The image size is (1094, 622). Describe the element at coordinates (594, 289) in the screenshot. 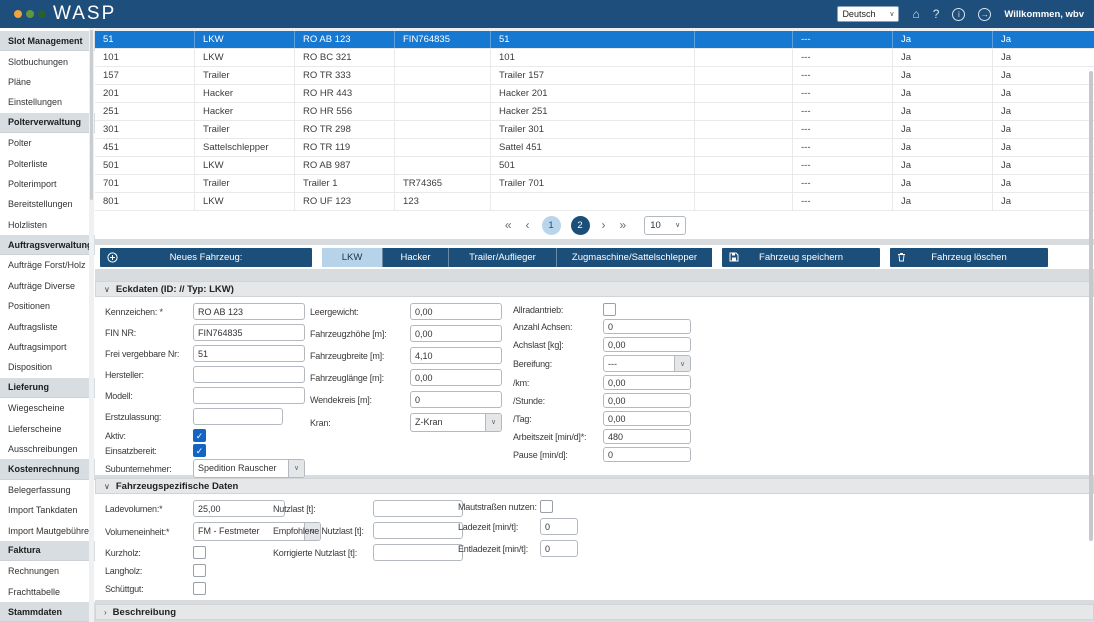

I see `section-header-eckdaten: ∨ Eckdaten (ID: // Typ: LKW)` at that location.